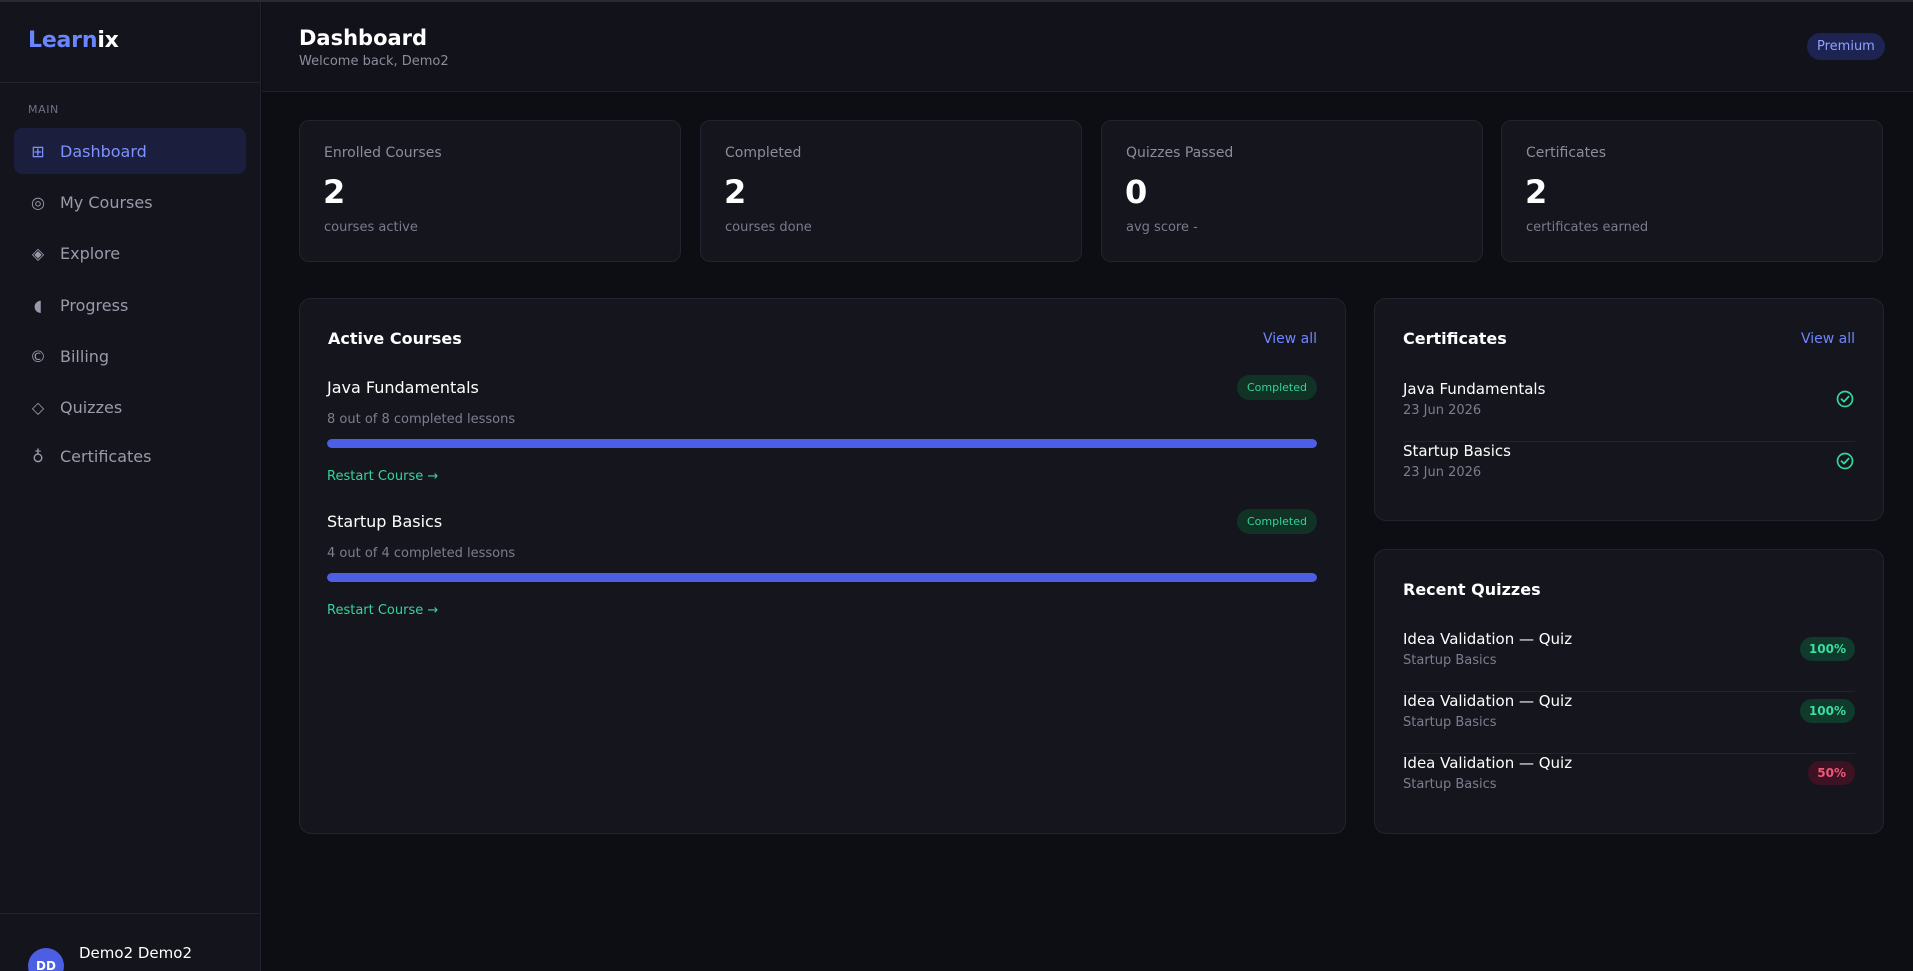 The width and height of the screenshot is (1913, 971). I want to click on sidebar-item-my-courses: ◎ My Courses, so click(130, 202).